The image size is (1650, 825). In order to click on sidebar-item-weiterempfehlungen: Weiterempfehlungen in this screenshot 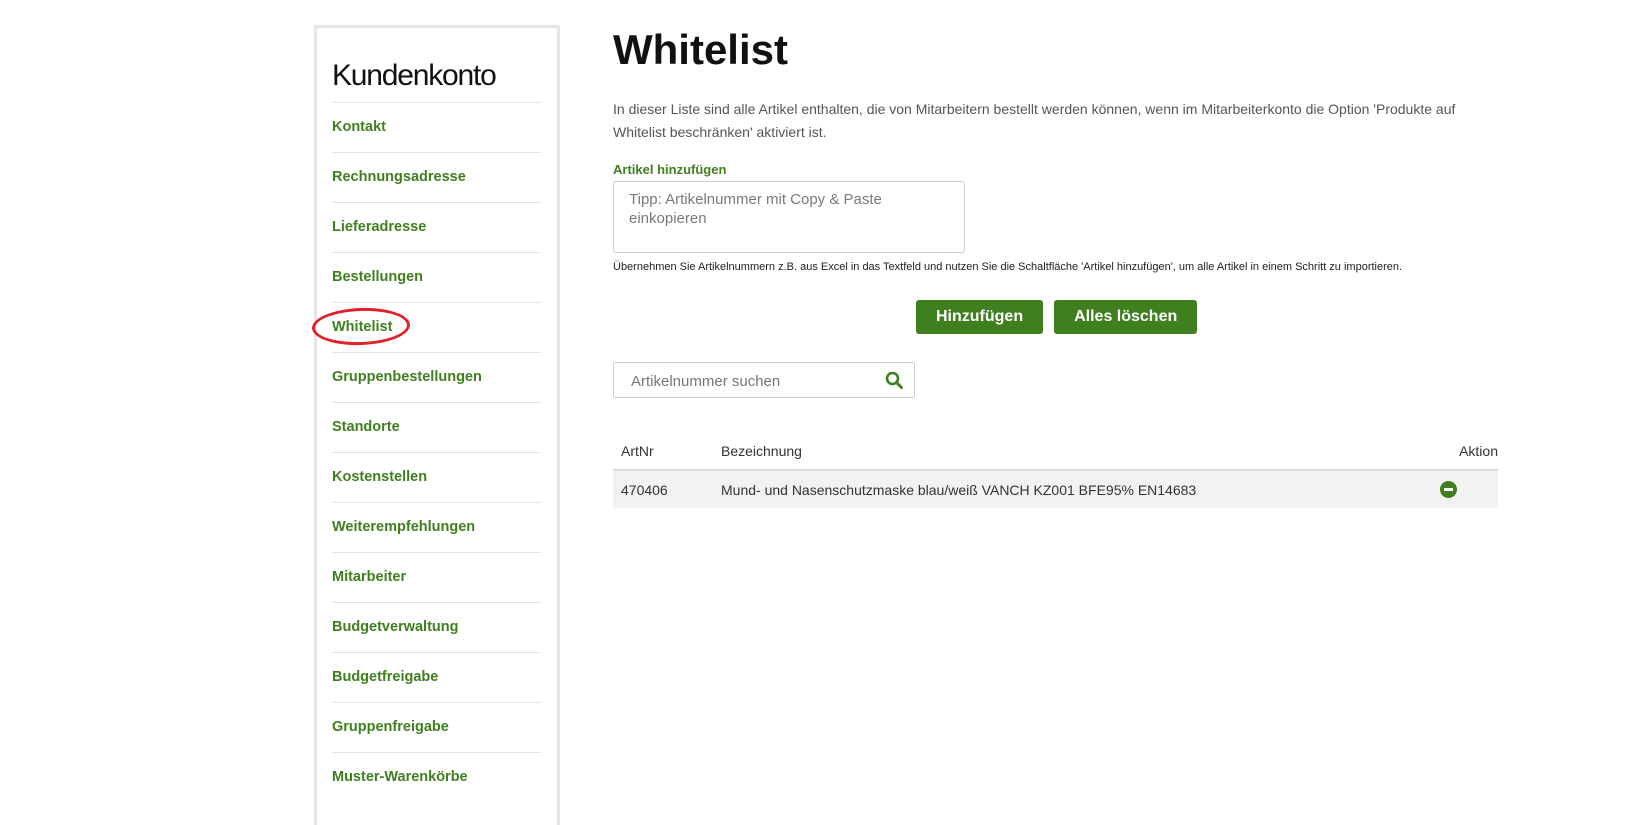, I will do `click(436, 527)`.